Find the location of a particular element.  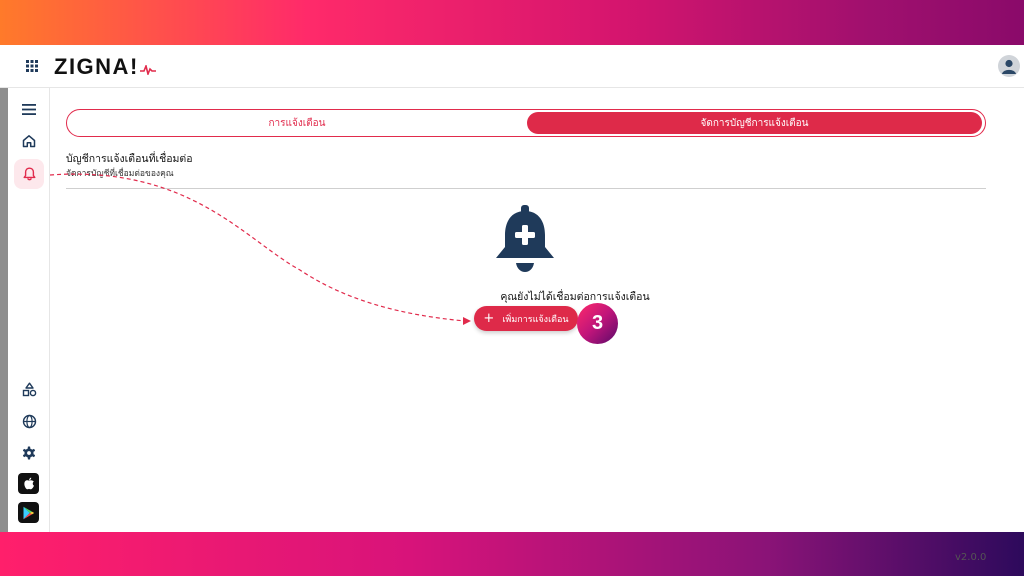

bell-plus-icon is located at coordinates (525, 238).